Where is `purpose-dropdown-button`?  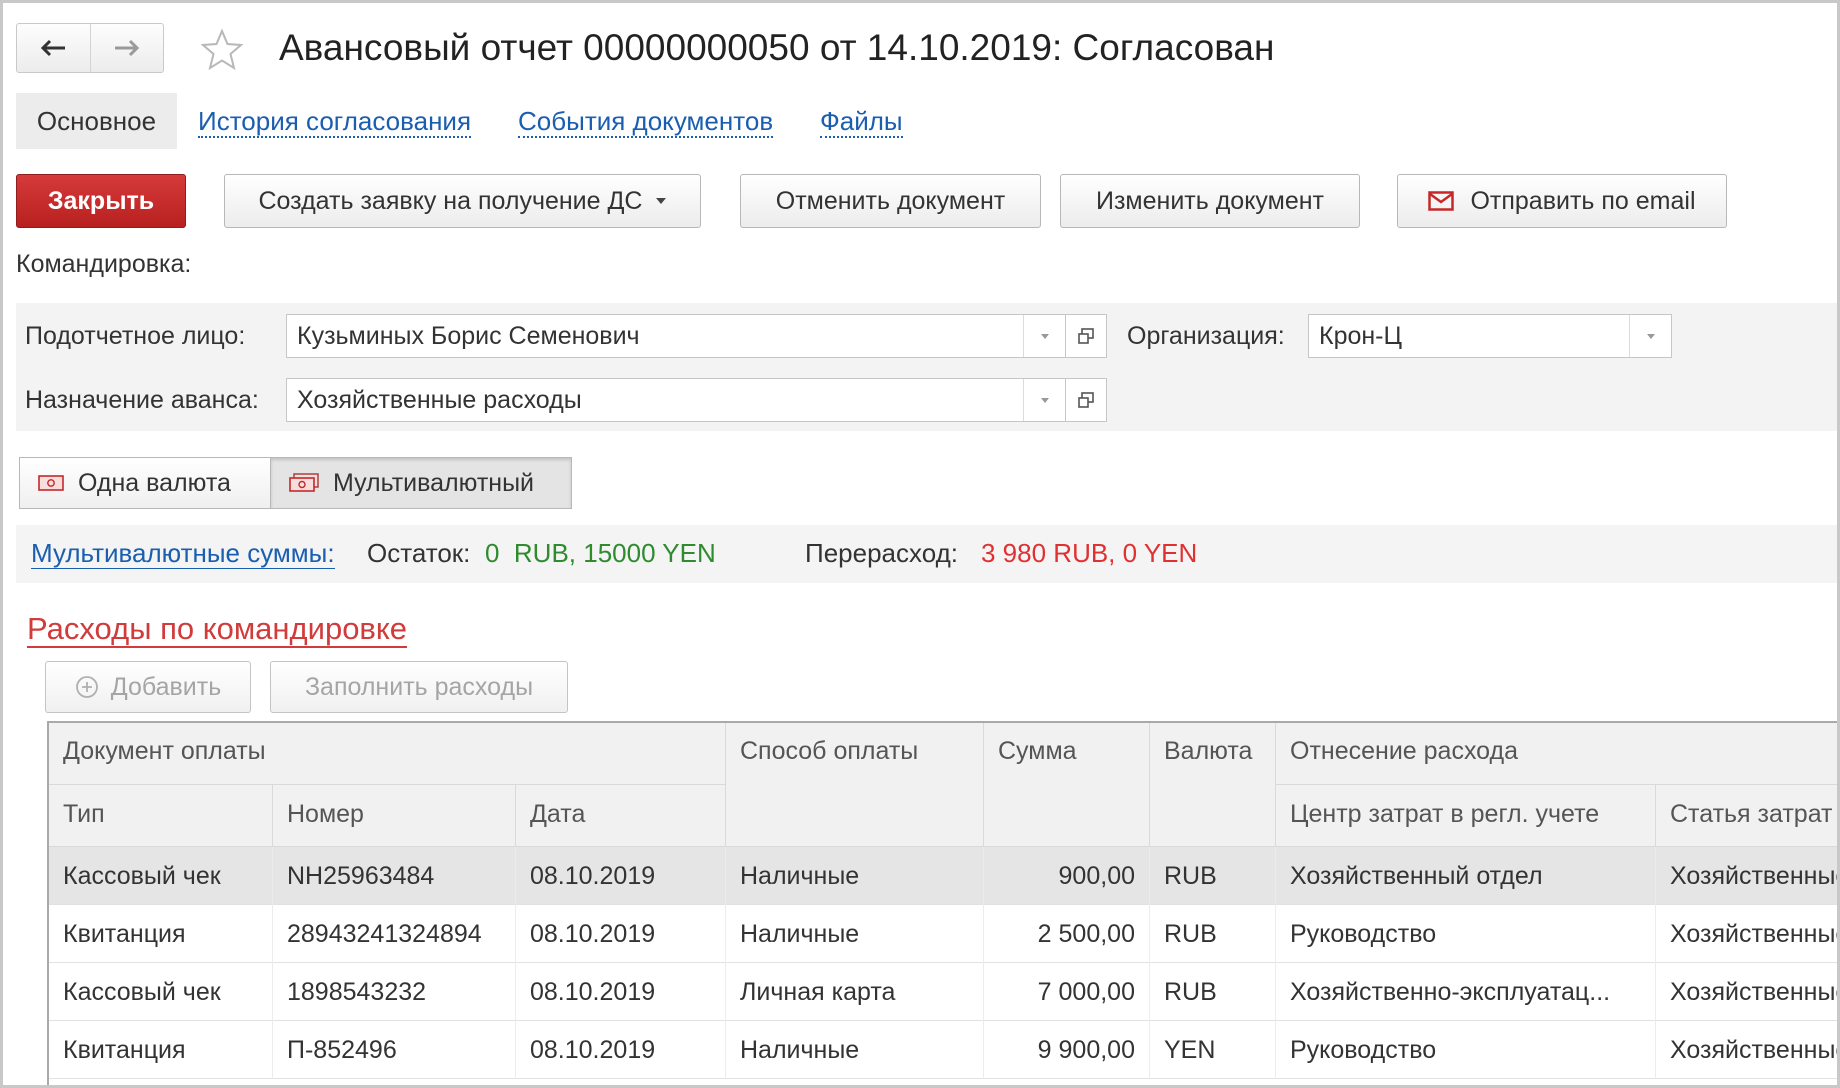
purpose-dropdown-button is located at coordinates (1044, 400).